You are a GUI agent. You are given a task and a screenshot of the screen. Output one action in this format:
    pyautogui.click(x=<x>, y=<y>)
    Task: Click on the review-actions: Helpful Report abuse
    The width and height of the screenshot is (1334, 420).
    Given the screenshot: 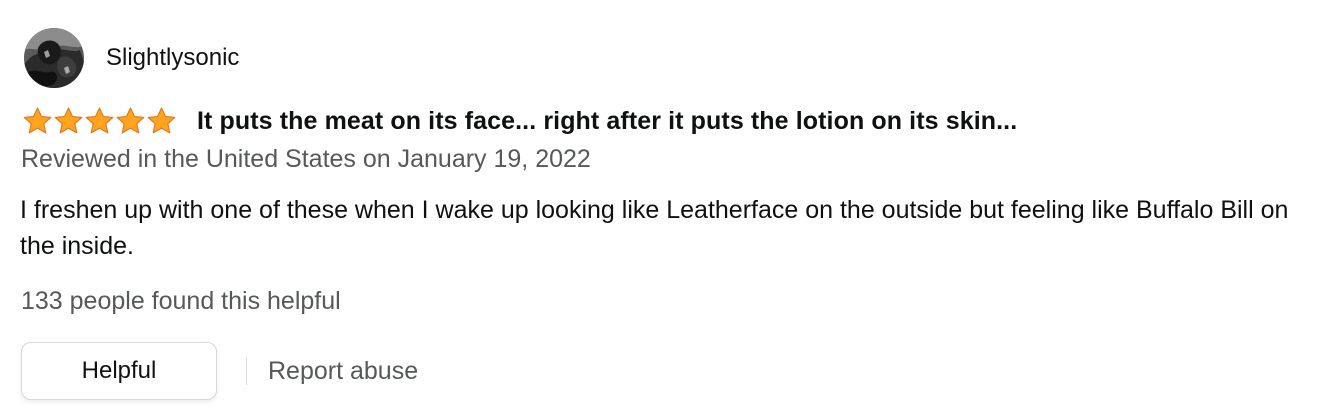 What is the action you would take?
    pyautogui.click(x=219, y=371)
    